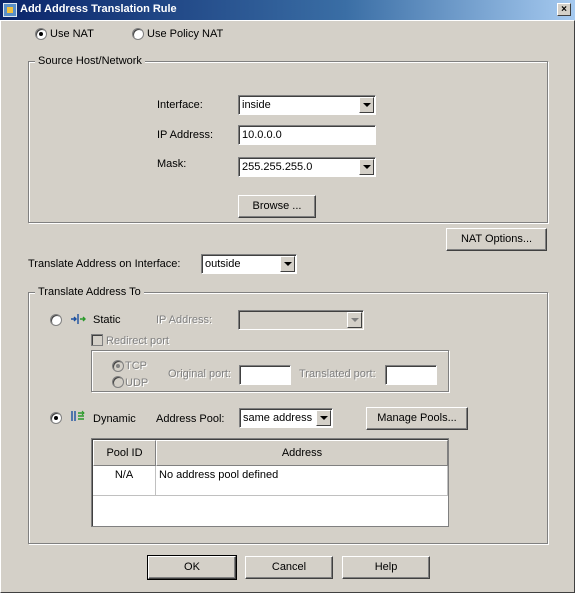 The image size is (575, 593). Describe the element at coordinates (287, 10) in the screenshot. I see `title-bar: Add Address Translation Rule ×` at that location.